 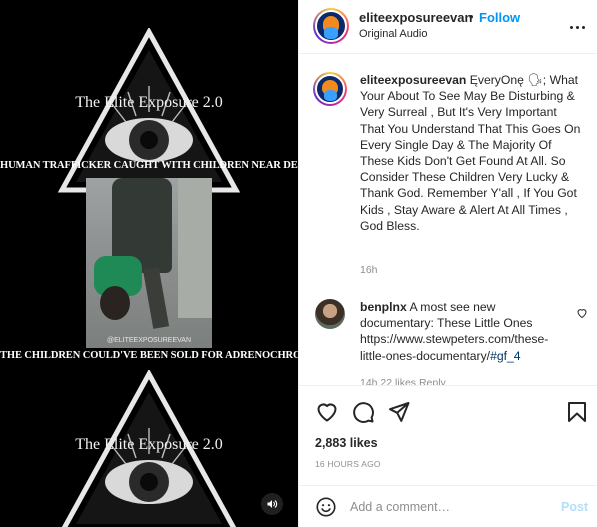 I want to click on comment-hashtag: #gf_4, so click(x=505, y=356).